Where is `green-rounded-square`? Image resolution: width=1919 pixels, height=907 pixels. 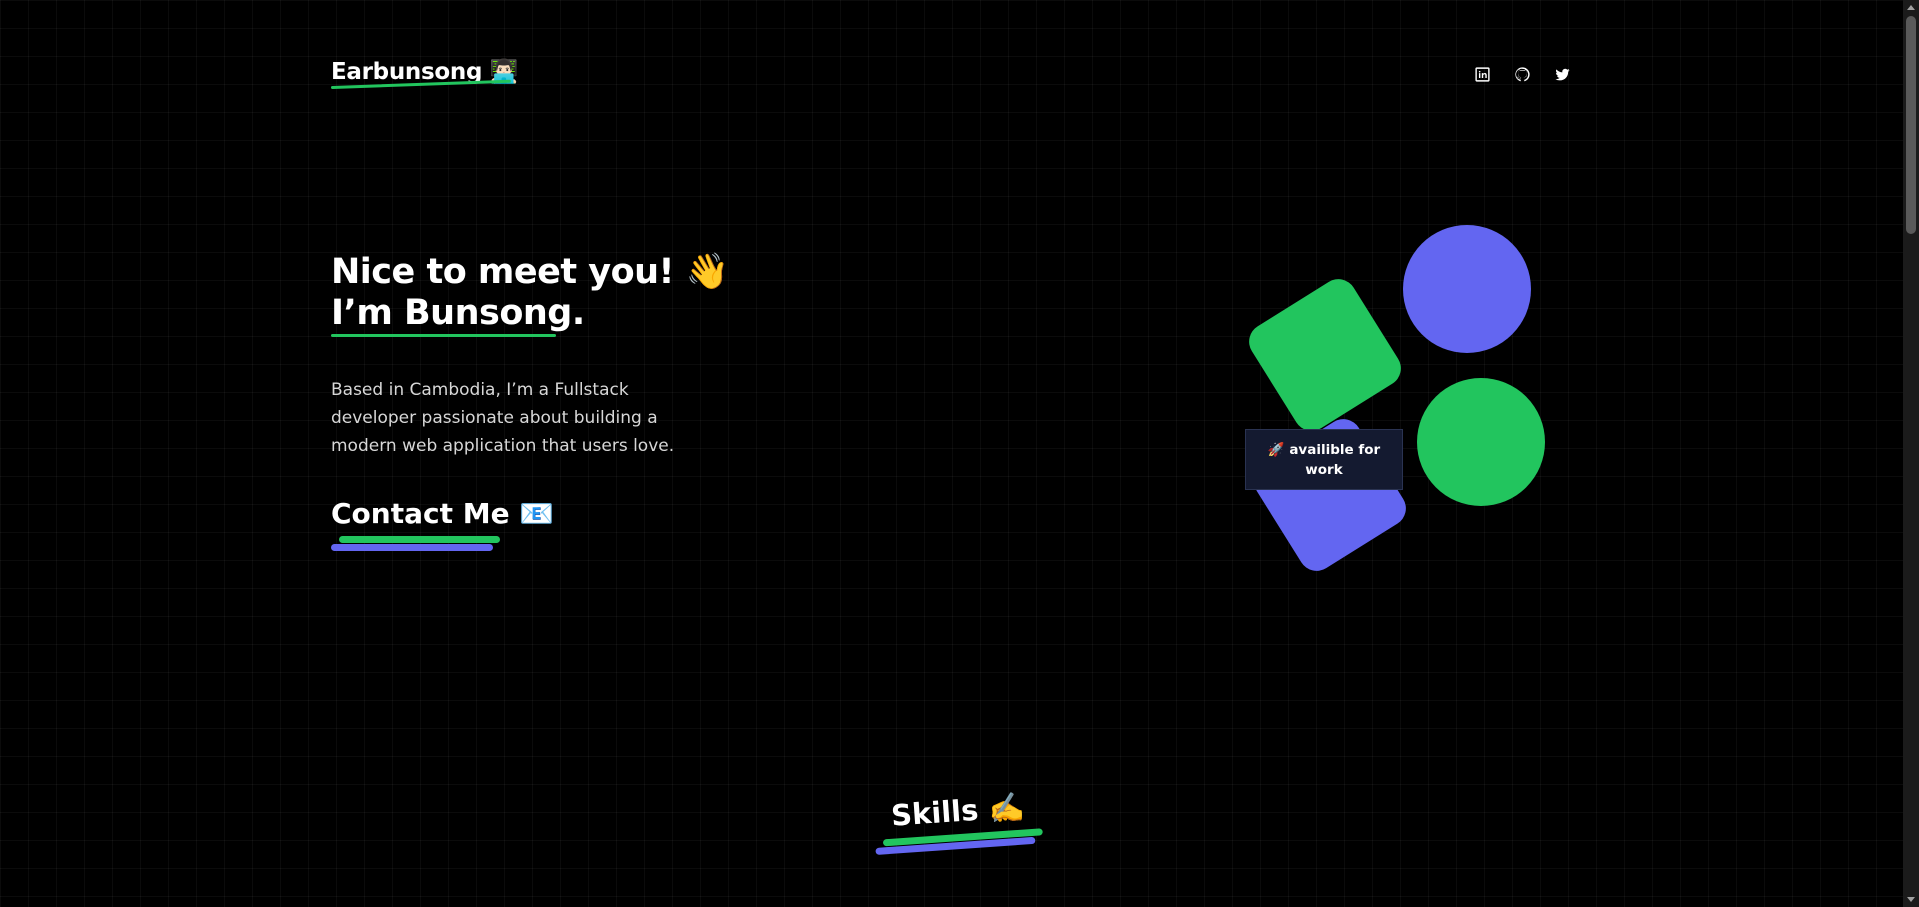 green-rounded-square is located at coordinates (1325, 355).